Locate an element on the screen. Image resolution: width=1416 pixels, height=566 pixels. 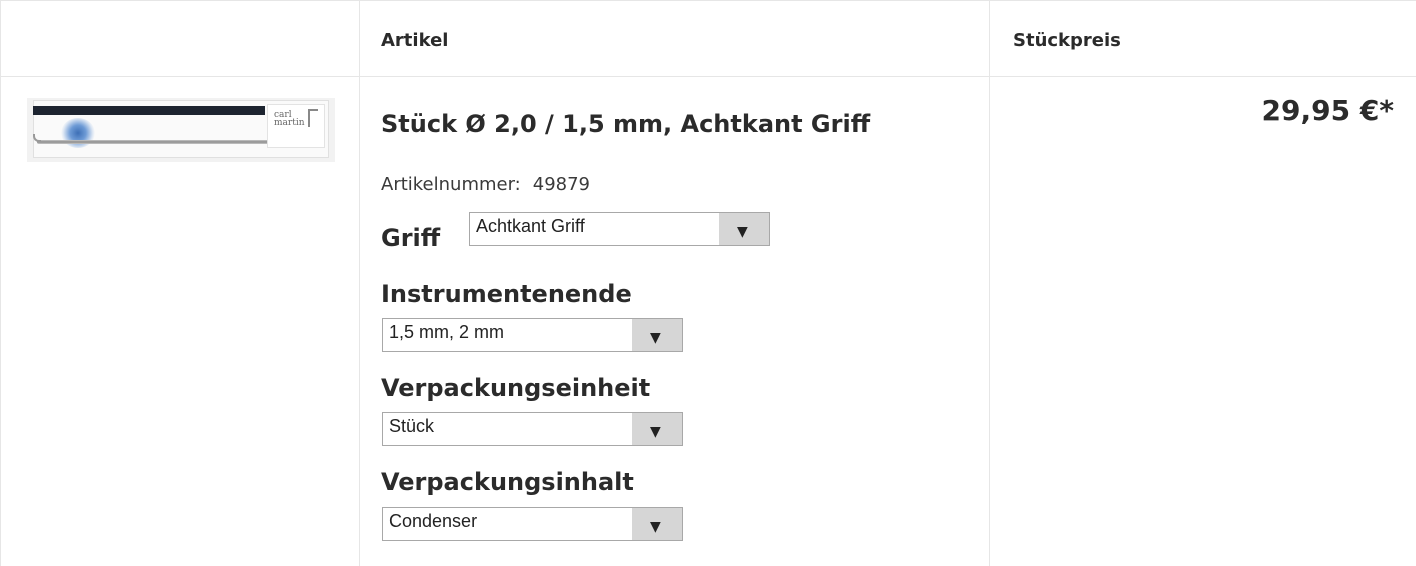
article-number: Artikelnummer: 49879 is located at coordinates (485, 184).